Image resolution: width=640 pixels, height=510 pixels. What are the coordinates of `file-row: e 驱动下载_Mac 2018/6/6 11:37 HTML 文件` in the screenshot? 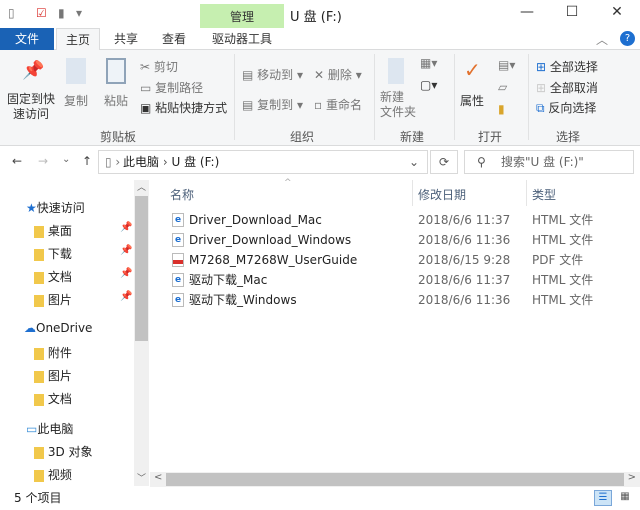 It's located at (395, 280).